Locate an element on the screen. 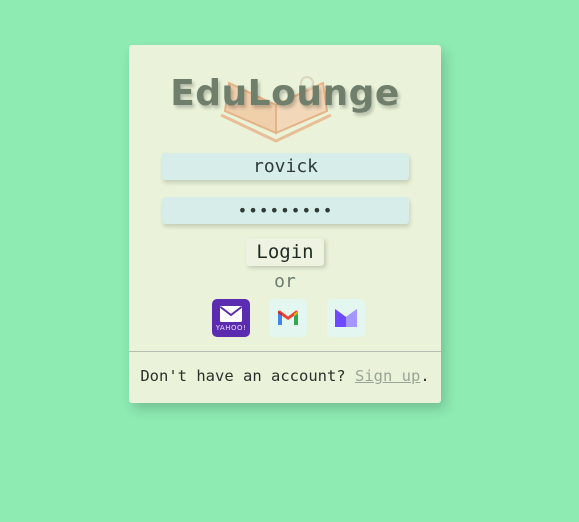  proton-icon is located at coordinates (346, 318).